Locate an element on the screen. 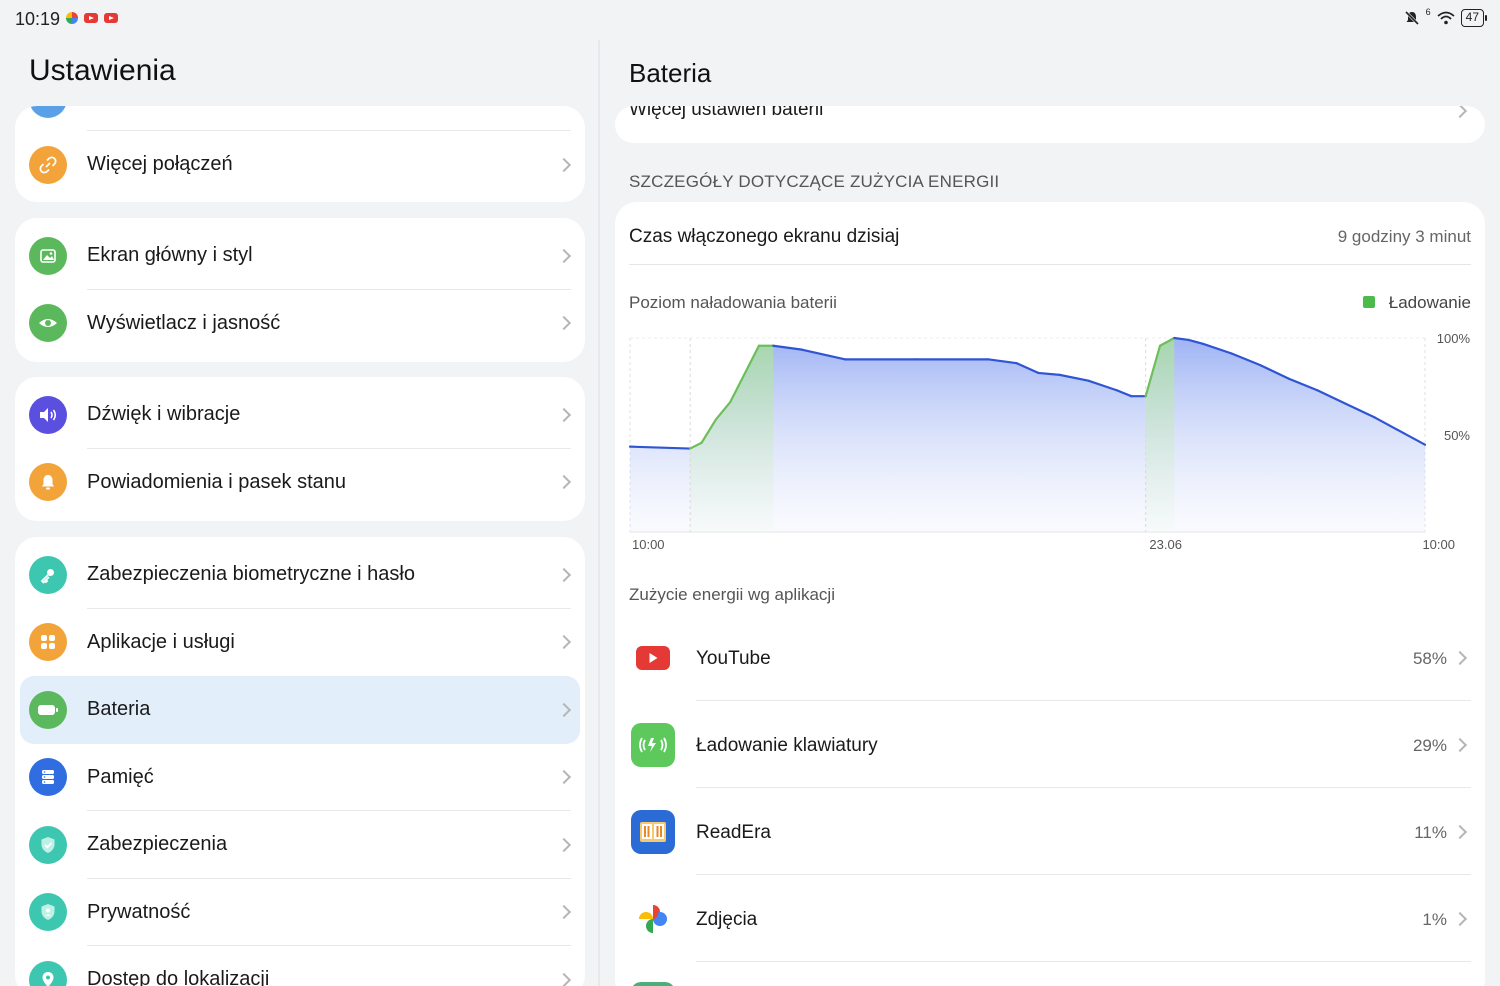 The image size is (1500, 986). sidebar-item-biometrics: Zabezpieczenia biometryczne i hasło is located at coordinates (300, 575).